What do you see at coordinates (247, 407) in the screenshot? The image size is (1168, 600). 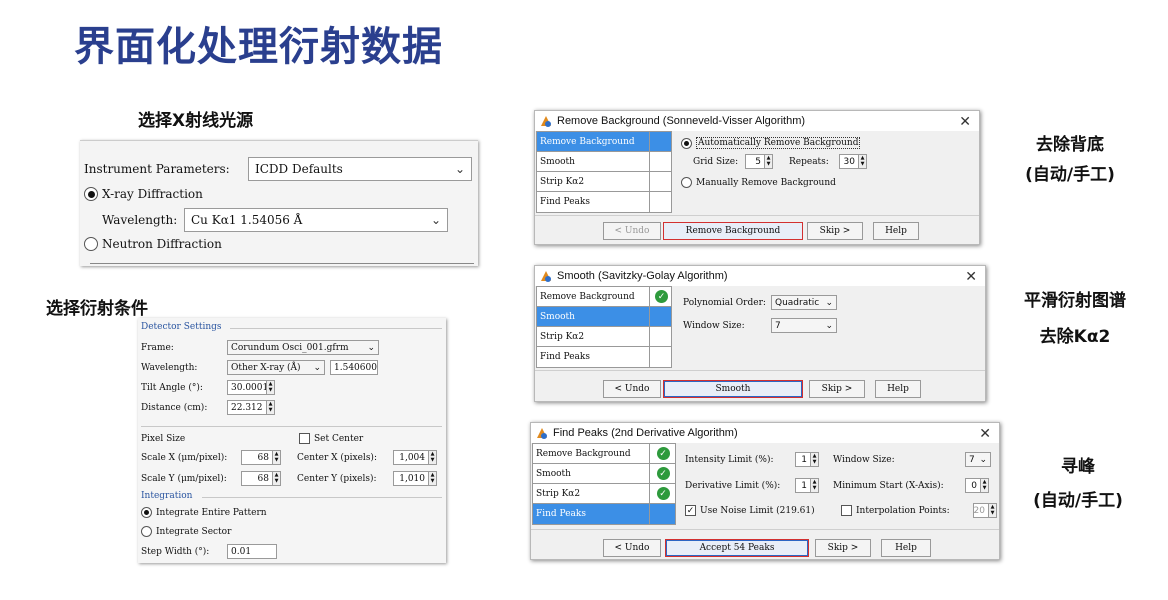 I see `distance-input: 22.312` at bounding box center [247, 407].